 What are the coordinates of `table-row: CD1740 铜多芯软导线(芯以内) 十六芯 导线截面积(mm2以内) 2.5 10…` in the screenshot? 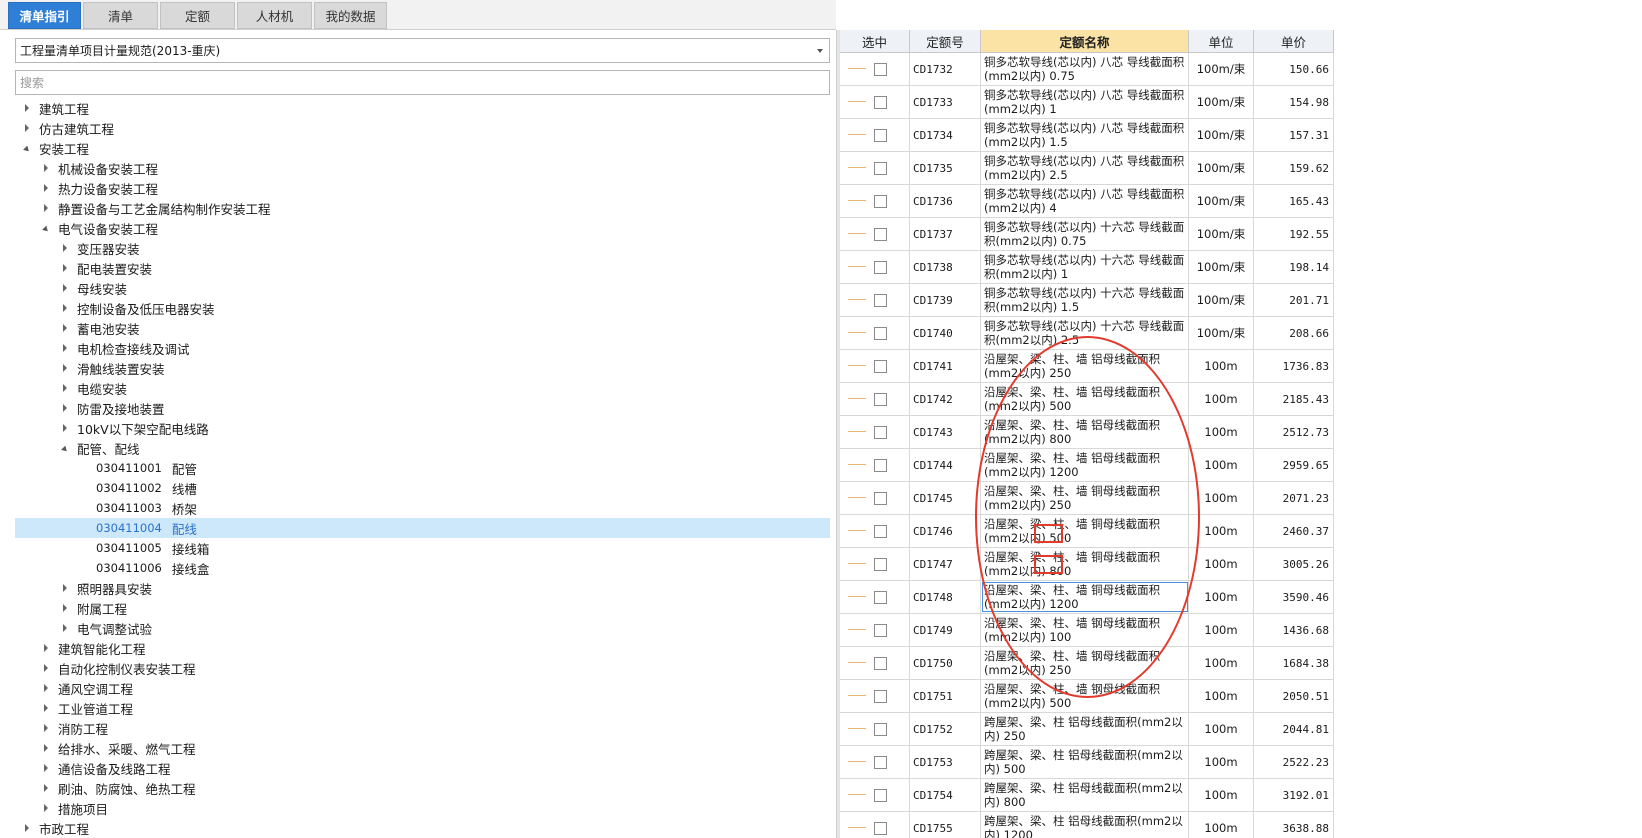 It's located at (1087, 333).